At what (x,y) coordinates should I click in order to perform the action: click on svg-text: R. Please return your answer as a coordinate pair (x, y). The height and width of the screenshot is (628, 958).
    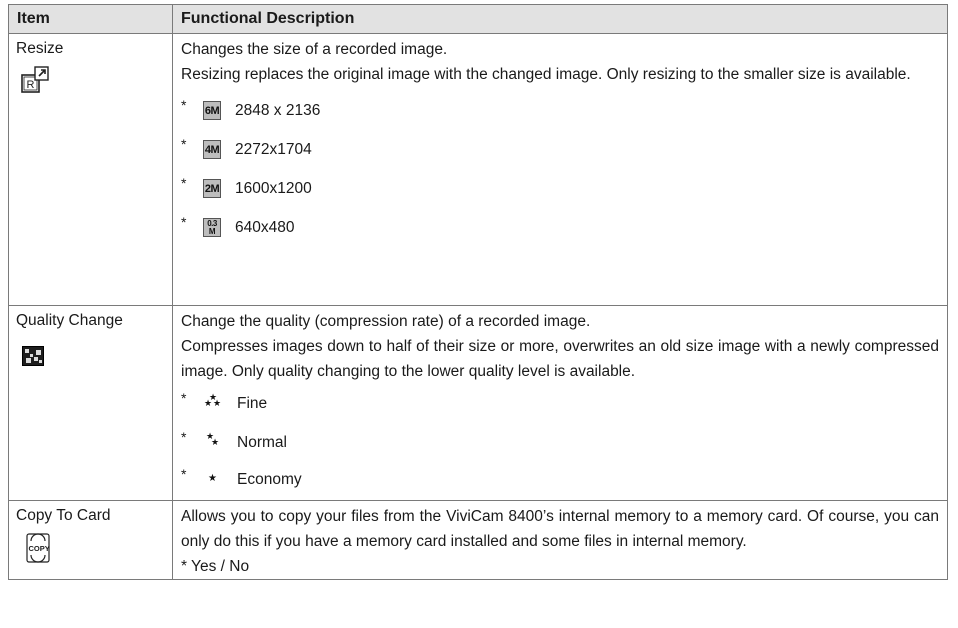
    Looking at the image, I should click on (31, 85).